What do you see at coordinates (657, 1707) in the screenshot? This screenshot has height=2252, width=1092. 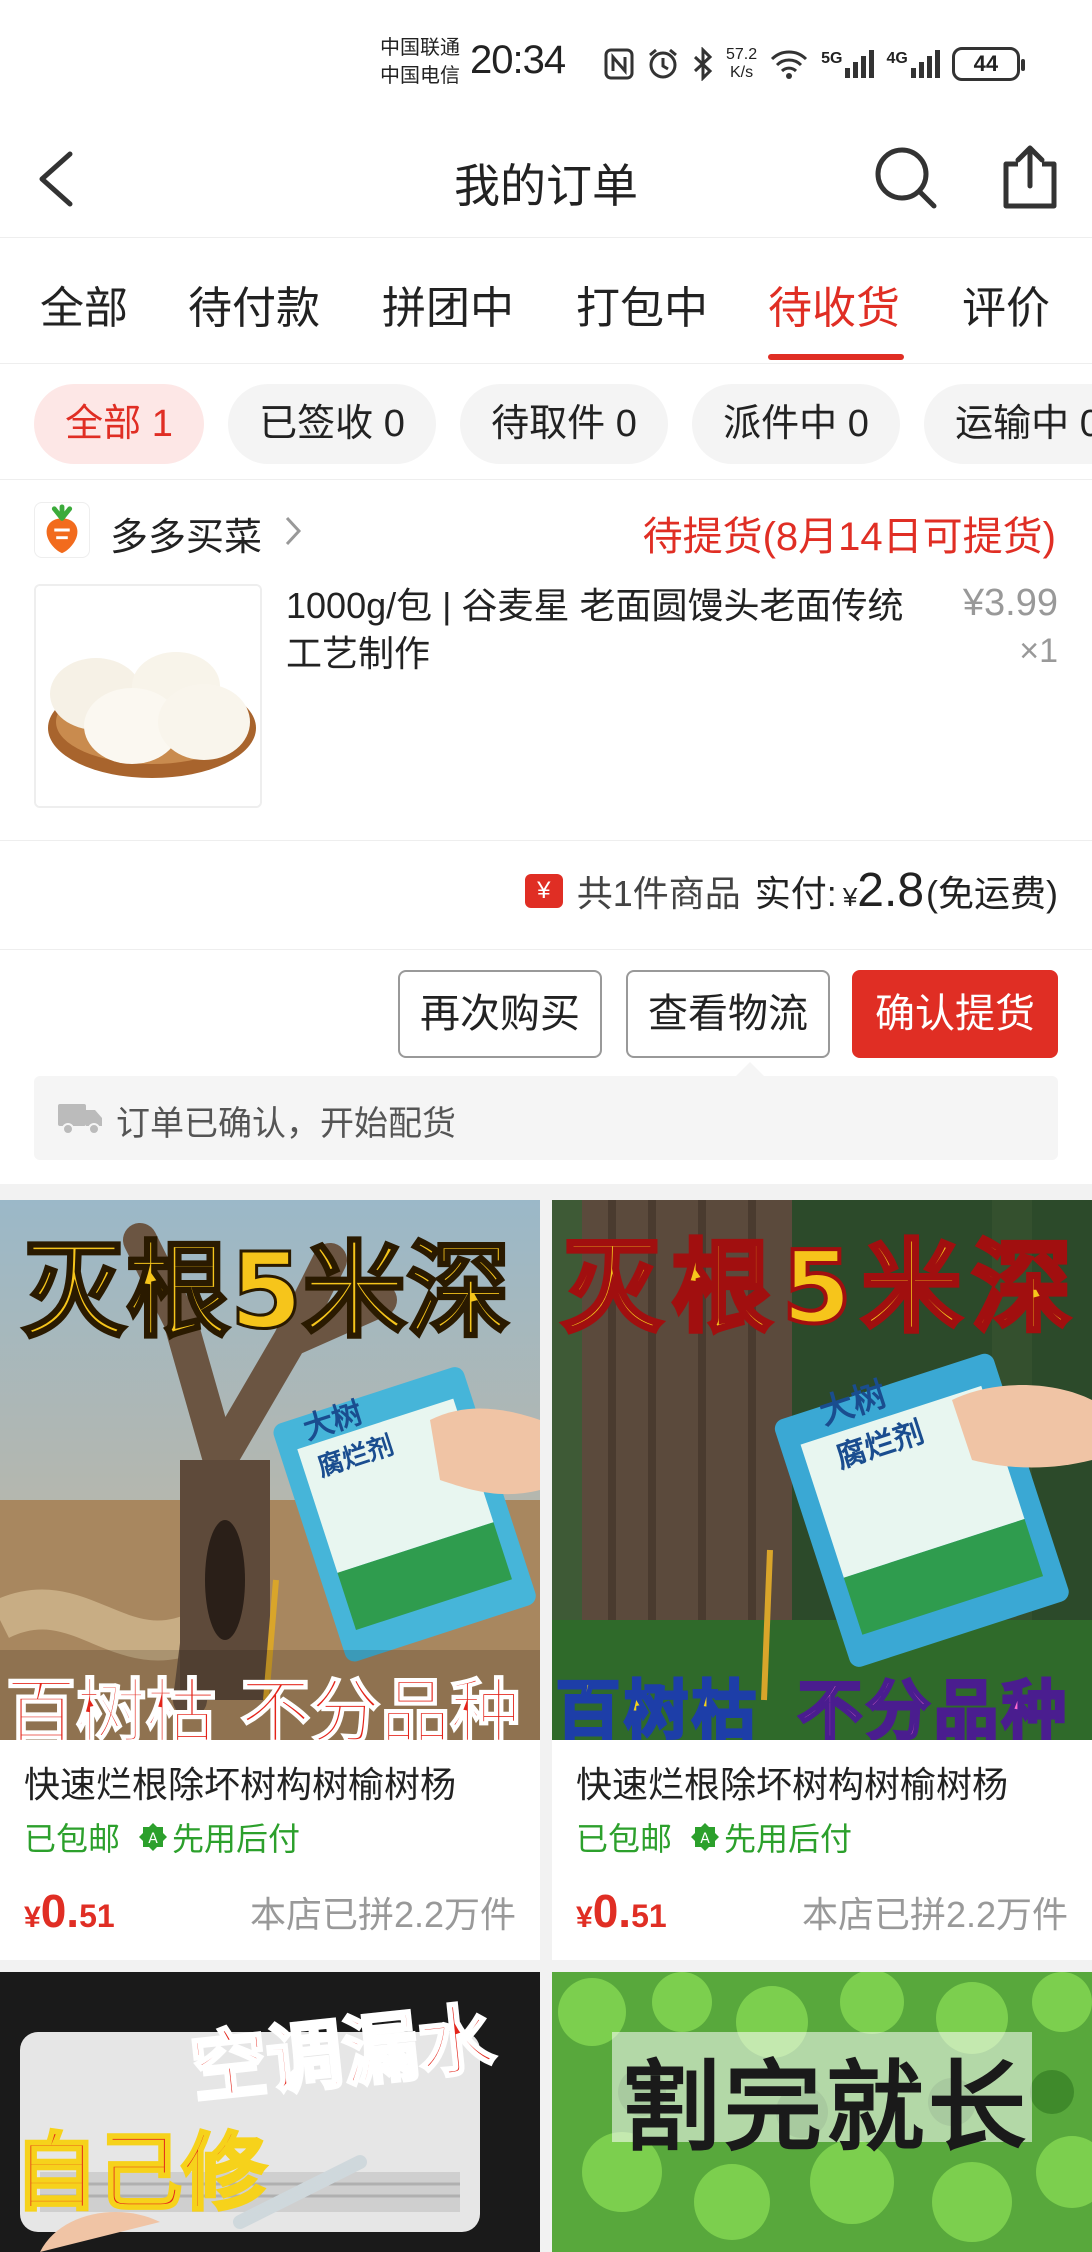 I see `banner-bottom-text-1: 百树枯` at bounding box center [657, 1707].